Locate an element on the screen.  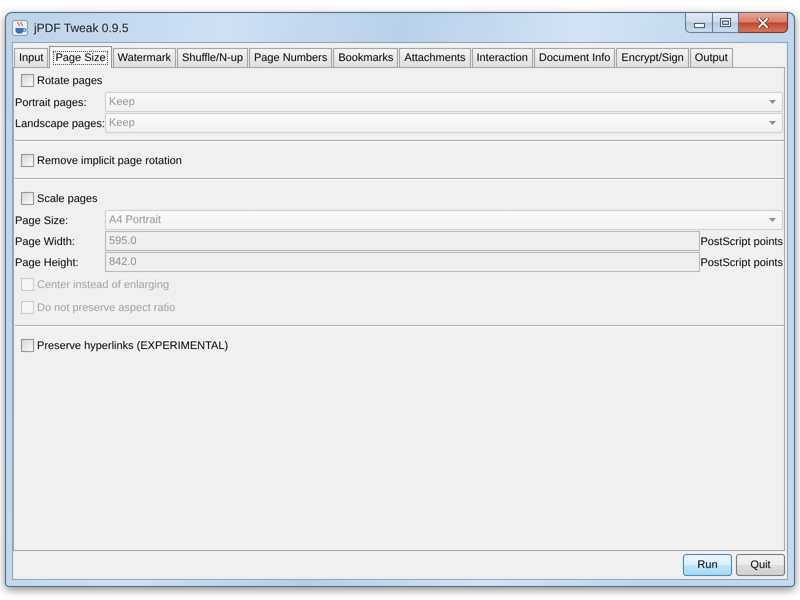
checkbox-label: Rotate pages is located at coordinates (69, 80).